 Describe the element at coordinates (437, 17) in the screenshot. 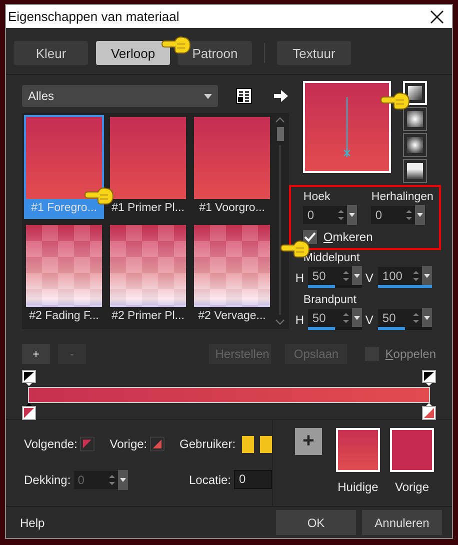

I see `close-icon` at that location.